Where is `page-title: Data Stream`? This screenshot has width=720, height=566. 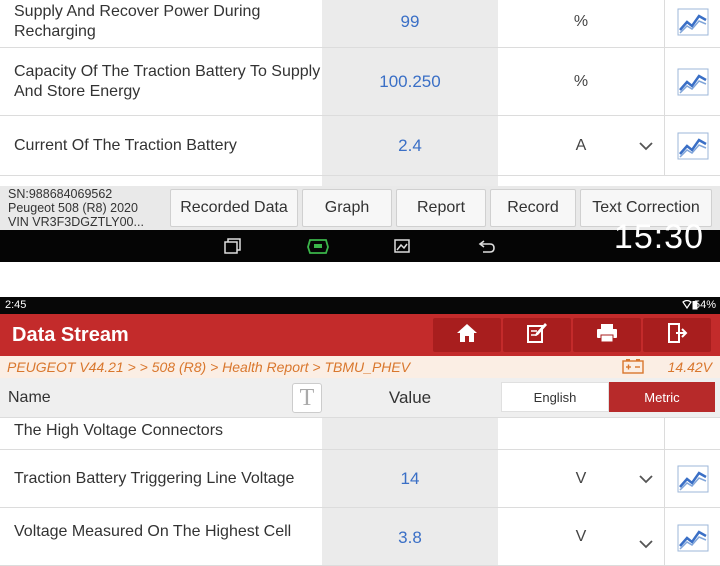
page-title: Data Stream is located at coordinates (70, 335).